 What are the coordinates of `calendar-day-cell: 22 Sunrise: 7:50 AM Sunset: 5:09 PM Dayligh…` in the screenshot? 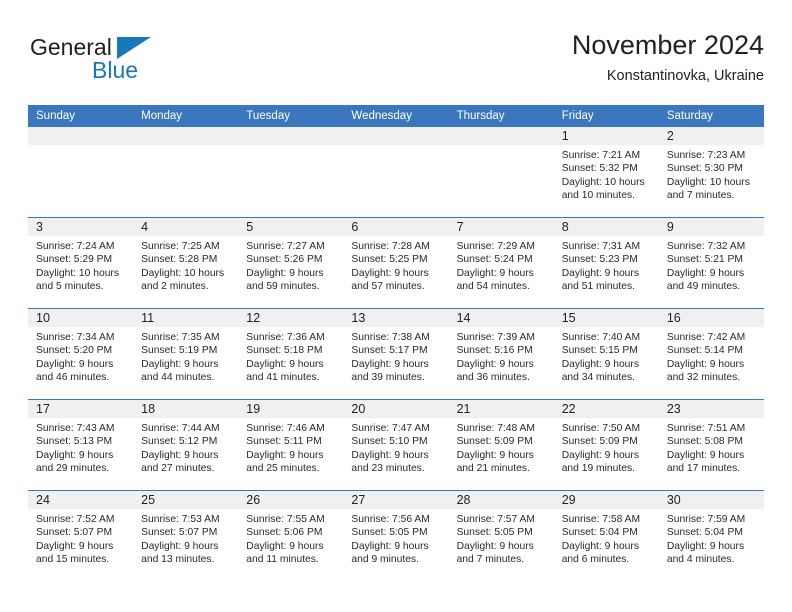 It's located at (606, 445).